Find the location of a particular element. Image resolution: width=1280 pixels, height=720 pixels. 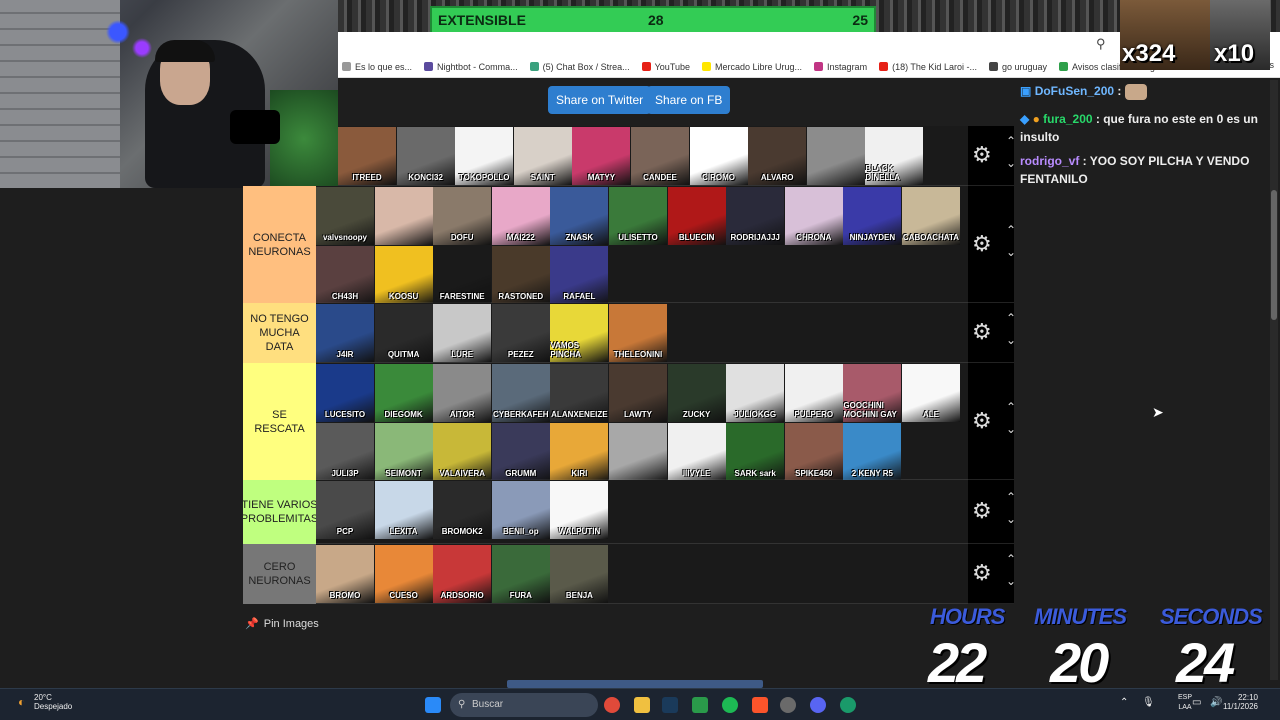

file-explorer-icon is located at coordinates (642, 705).